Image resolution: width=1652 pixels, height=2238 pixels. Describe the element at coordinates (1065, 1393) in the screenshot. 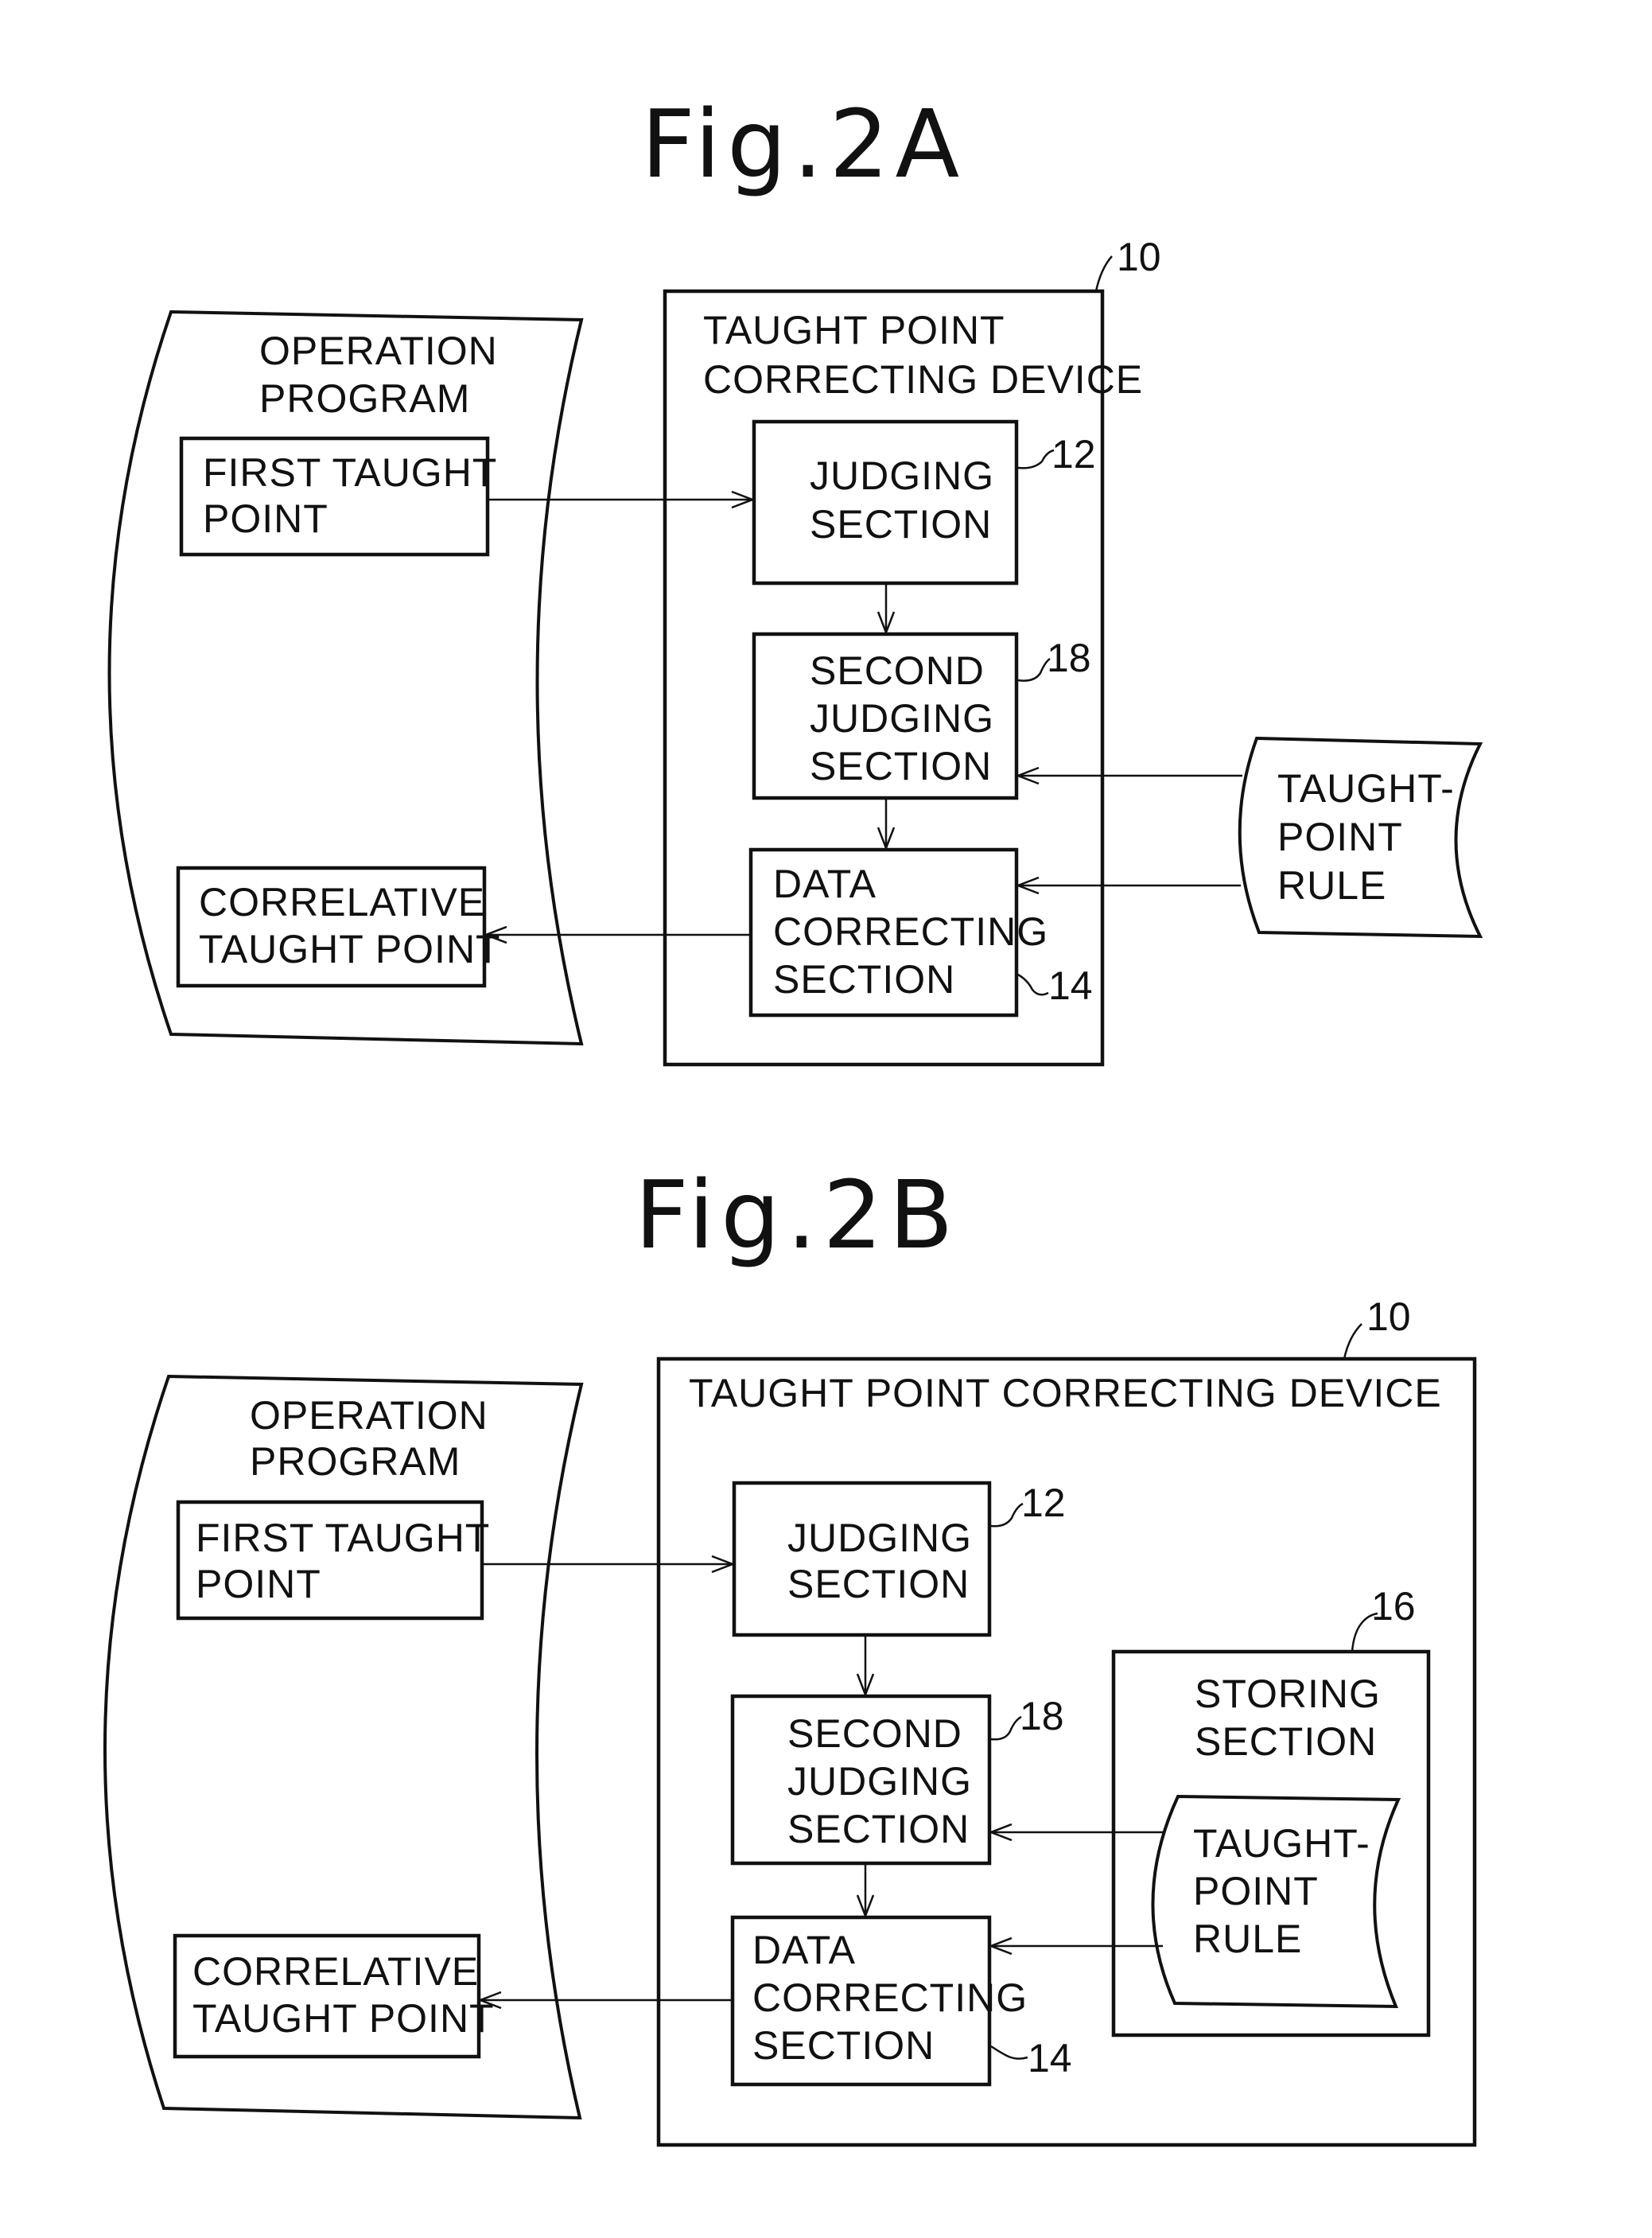

I see `device-label-1: TAUGHT POINT CORRECTING DEVICE` at that location.